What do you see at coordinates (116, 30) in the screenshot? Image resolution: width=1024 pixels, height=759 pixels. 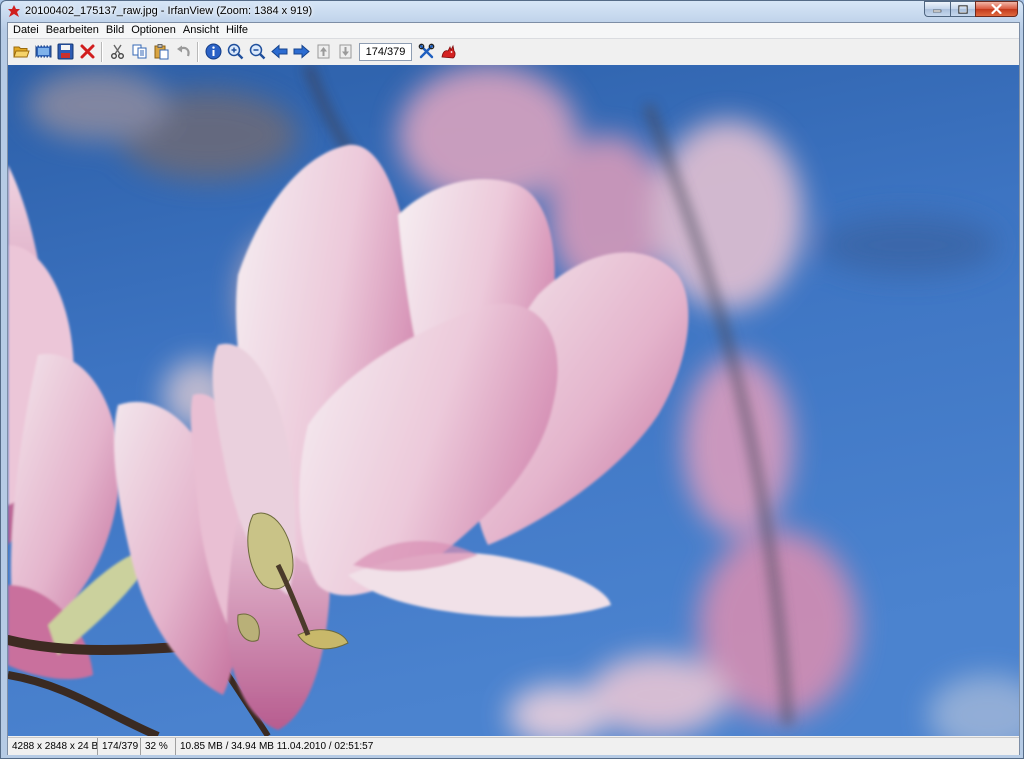 I see `menu-bild: Bild` at bounding box center [116, 30].